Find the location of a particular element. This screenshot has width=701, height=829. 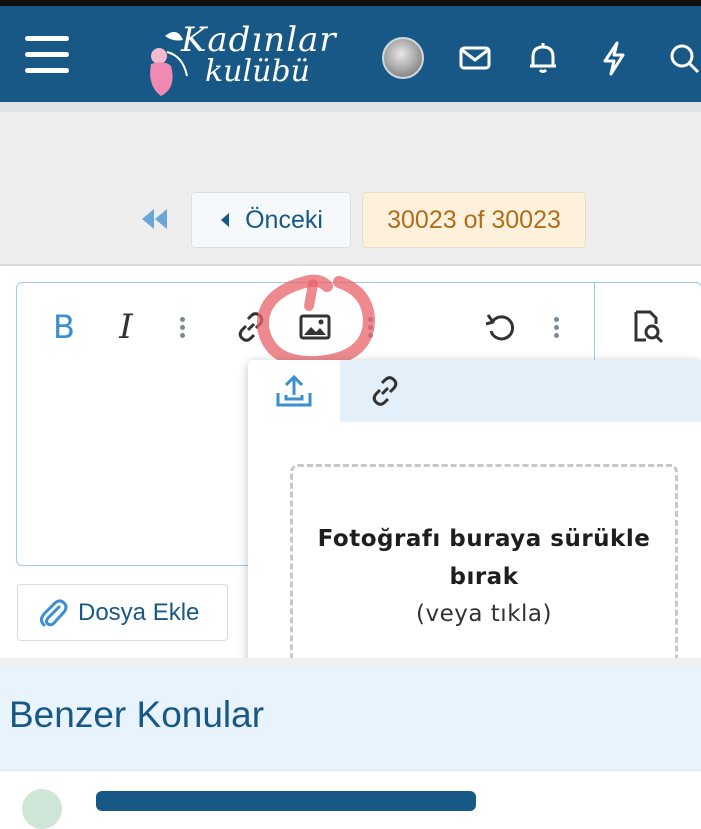

thread-avatar is located at coordinates (42, 809).